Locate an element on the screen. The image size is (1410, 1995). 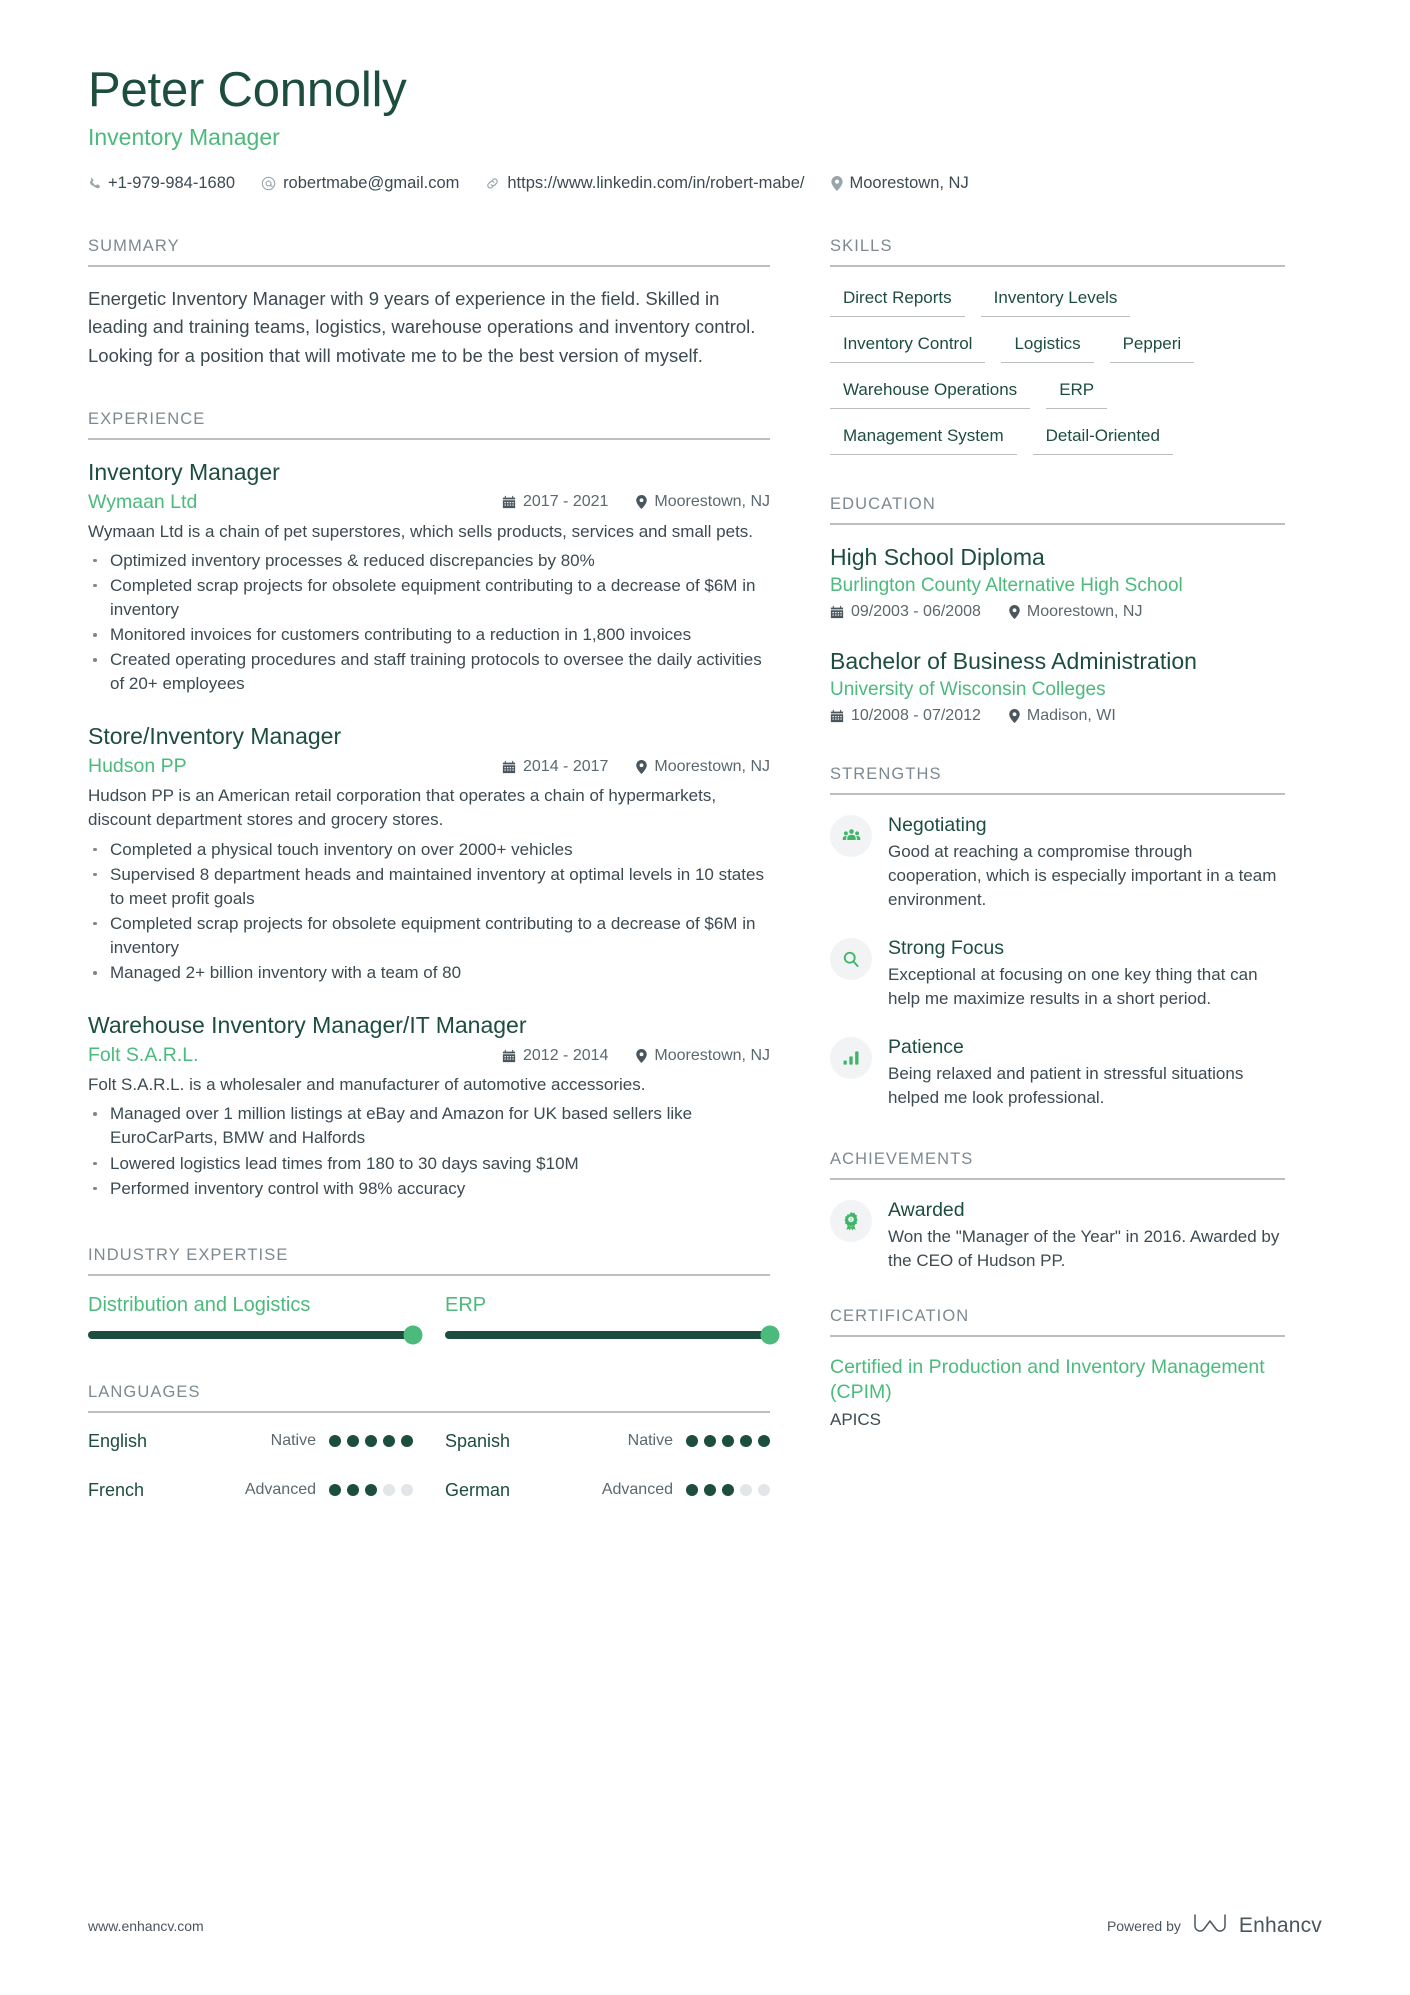
experience-role: Store/Inventory Manager is located at coordinates (215, 736).